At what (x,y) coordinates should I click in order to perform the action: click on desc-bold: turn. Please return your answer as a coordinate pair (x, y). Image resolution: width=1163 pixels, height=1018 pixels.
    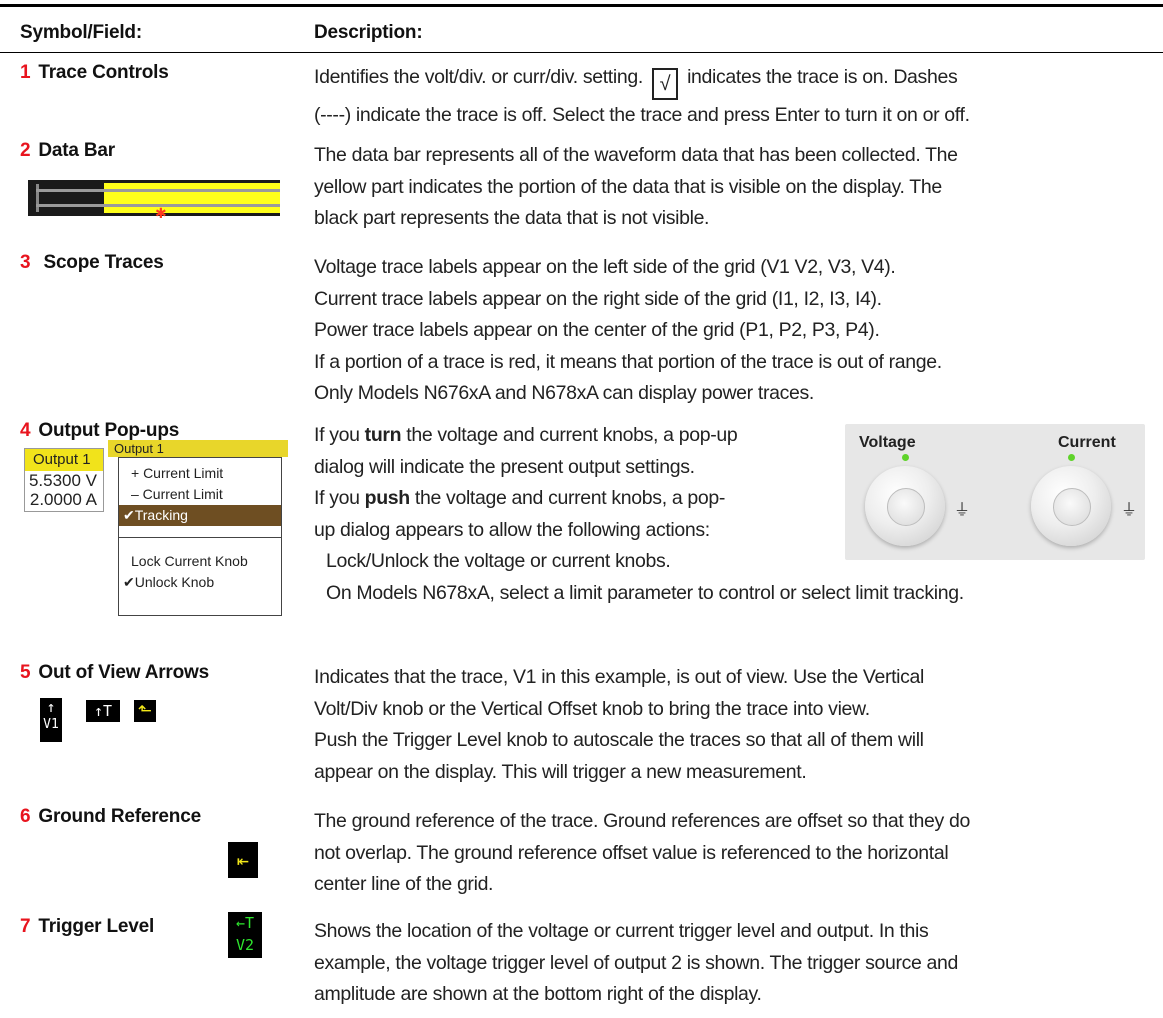
    Looking at the image, I should click on (383, 435).